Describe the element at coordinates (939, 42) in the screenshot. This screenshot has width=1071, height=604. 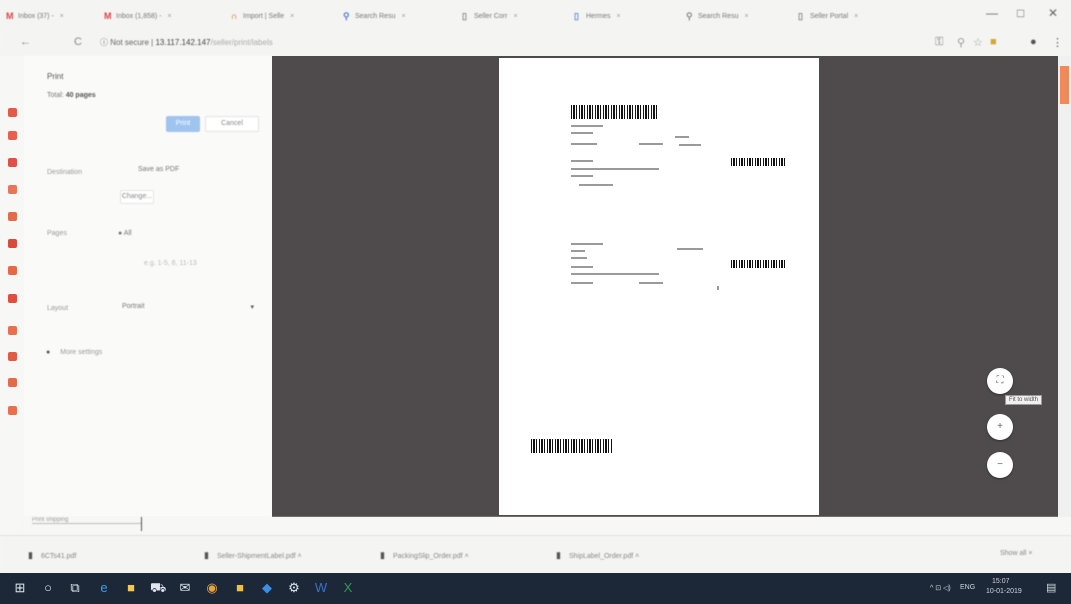
I see `key-icon: ⚿` at that location.